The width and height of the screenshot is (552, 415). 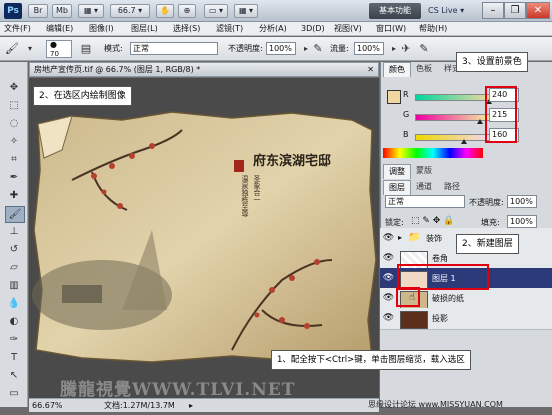 What do you see at coordinates (433, 153) in the screenshot?
I see `color-ramp` at bounding box center [433, 153].